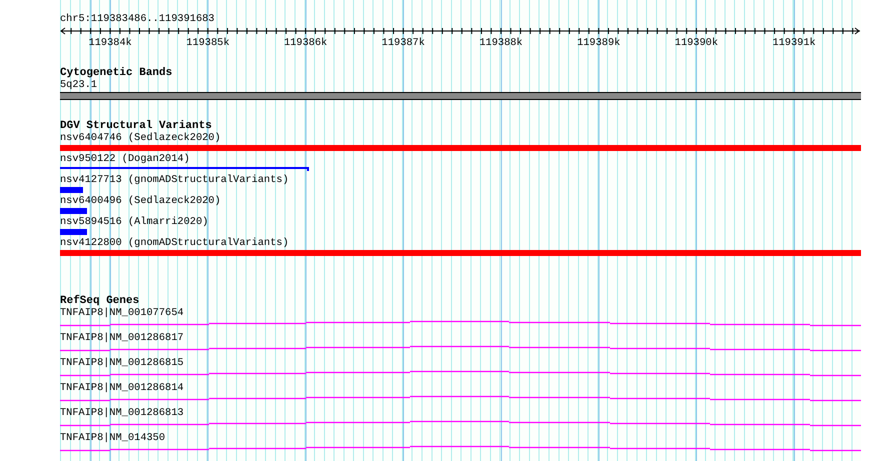  I want to click on ruler-tick-label: 119387k, so click(403, 43).